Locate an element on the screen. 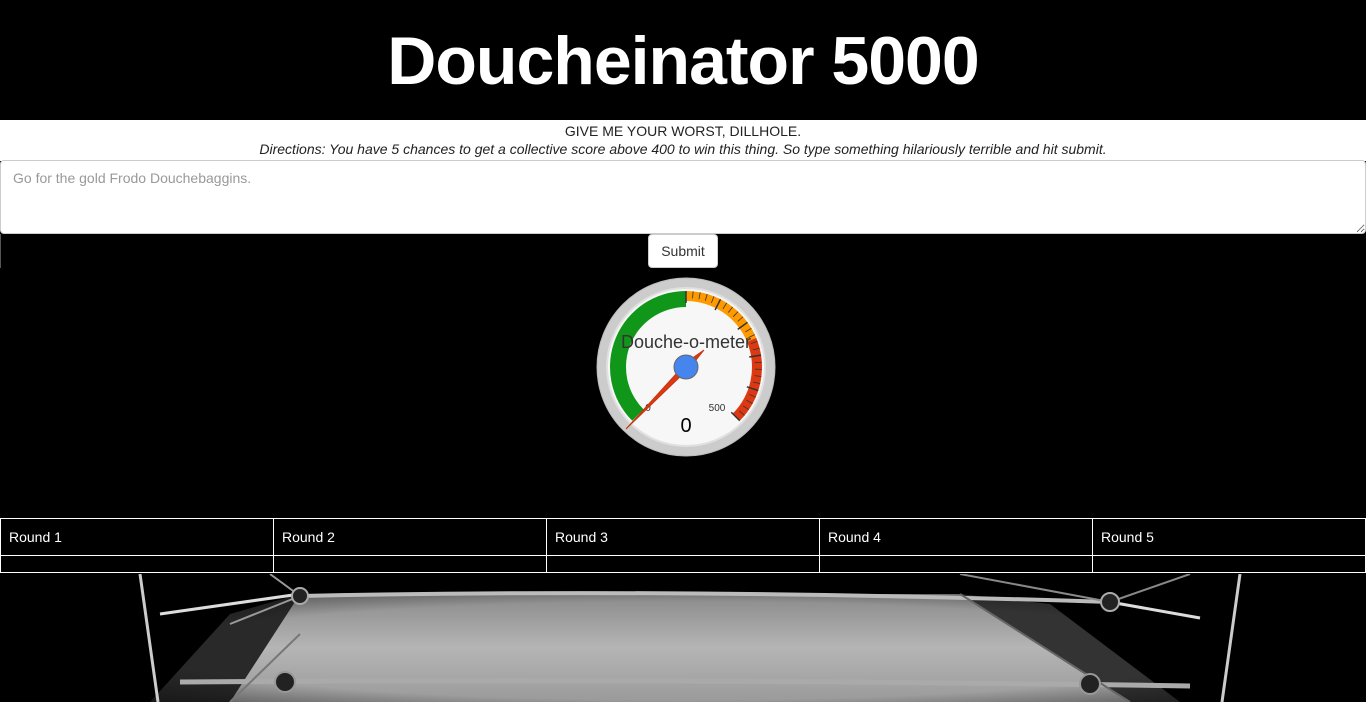 The height and width of the screenshot is (702, 1366). divider is located at coordinates (0, 251).